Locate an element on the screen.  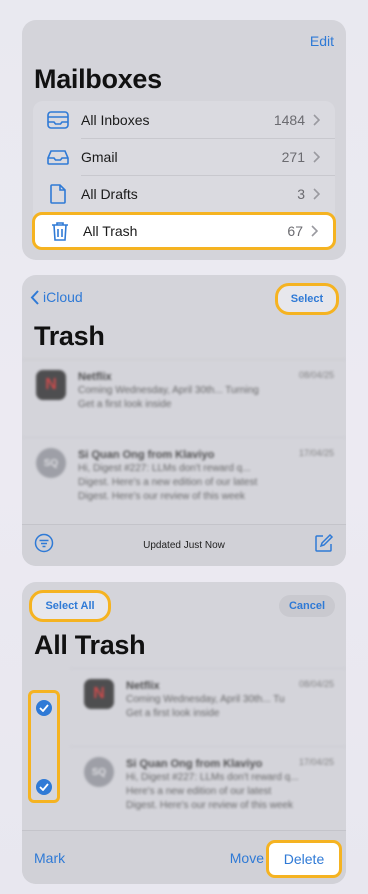
mailbox-count: 67 is located at coordinates (295, 231).